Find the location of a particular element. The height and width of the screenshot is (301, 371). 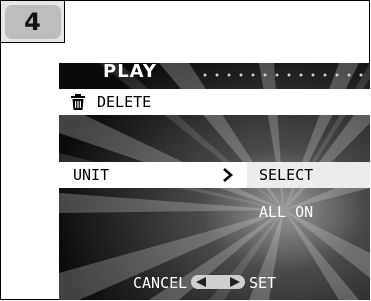

chevron-right-icon is located at coordinates (228, 175).